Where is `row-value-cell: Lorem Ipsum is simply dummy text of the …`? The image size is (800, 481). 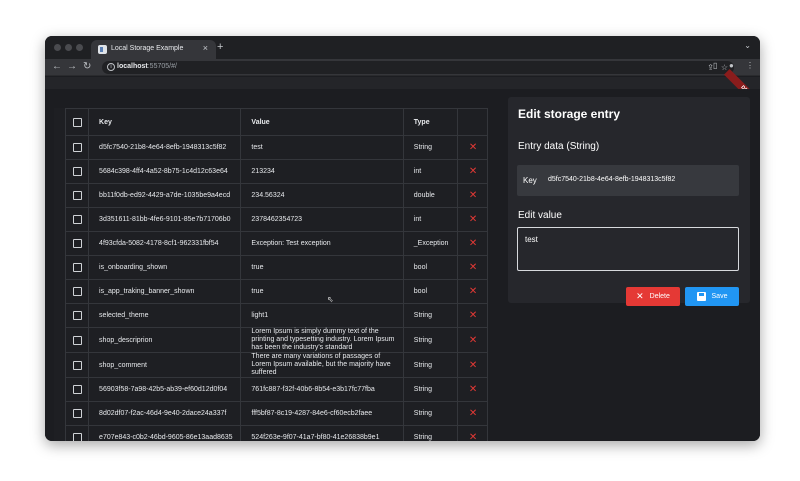 row-value-cell: Lorem Ipsum is simply dummy text of the … is located at coordinates (322, 340).